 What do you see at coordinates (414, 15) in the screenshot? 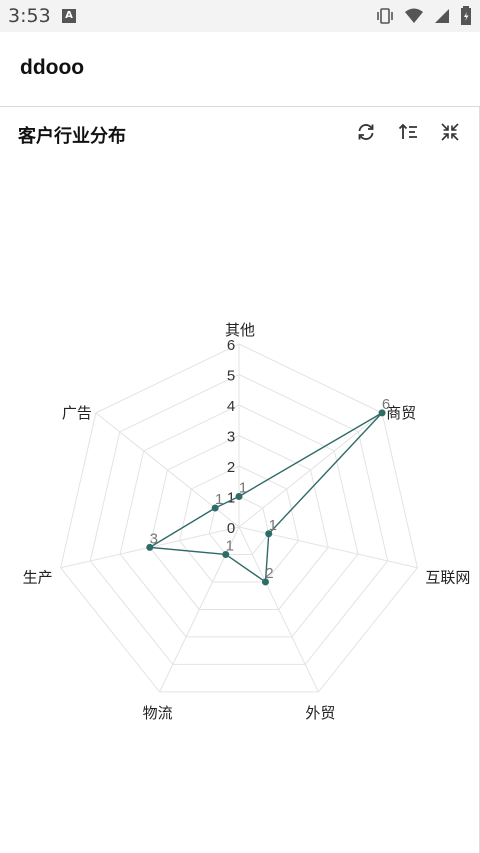
I see `wifi-icon` at bounding box center [414, 15].